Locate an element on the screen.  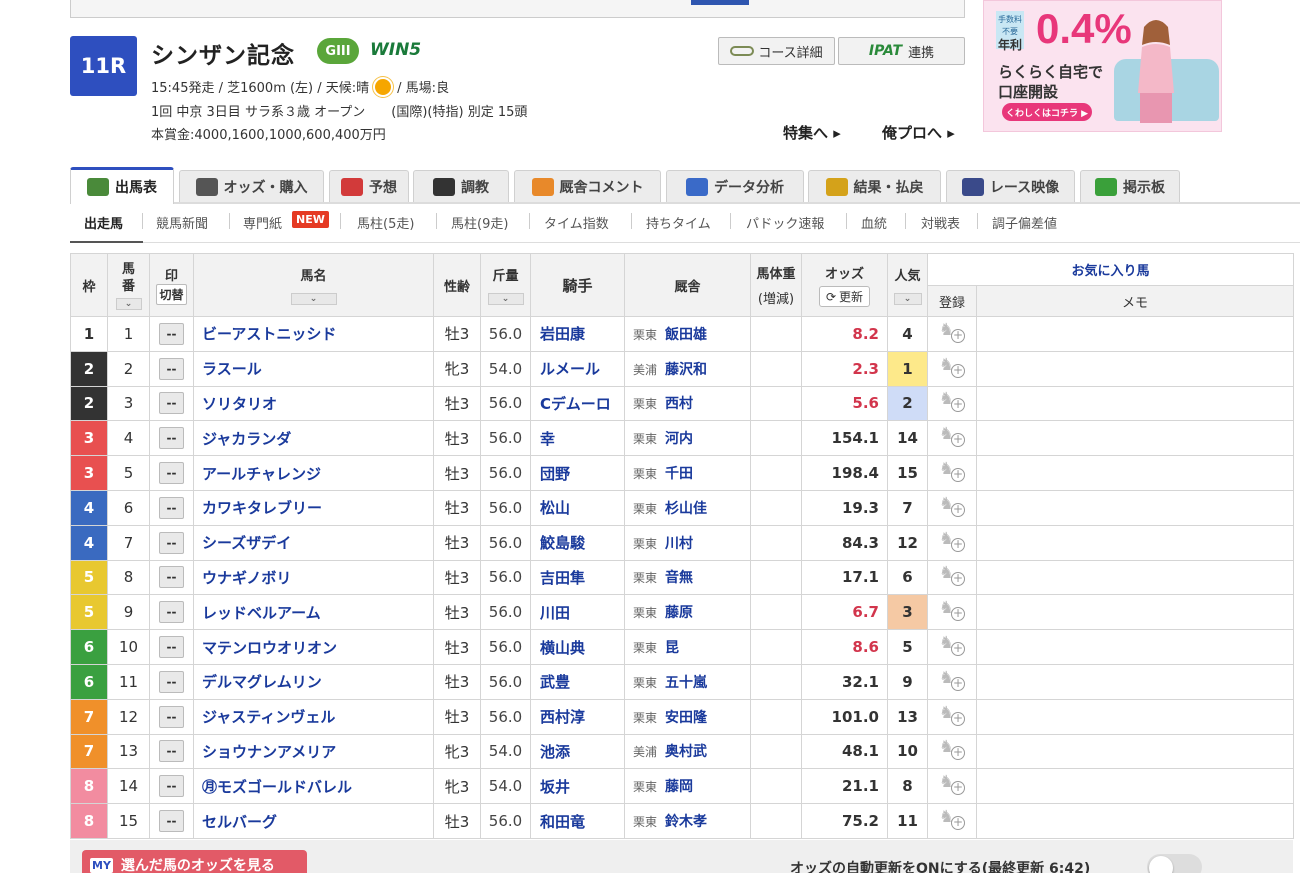
subnav-item-3: 専門紙 is located at coordinates (262, 222).